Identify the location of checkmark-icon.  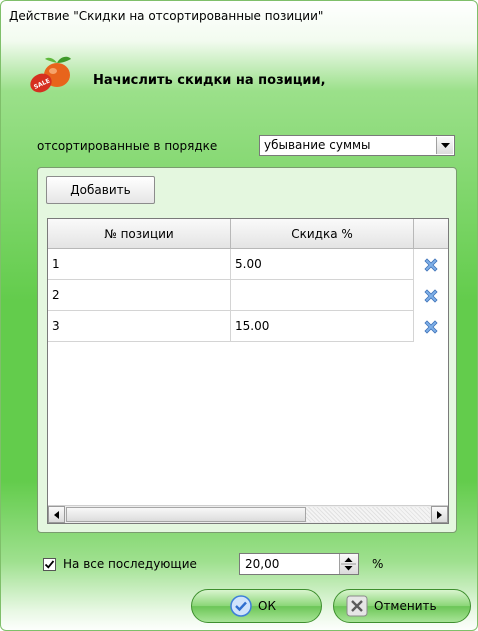
(241, 606).